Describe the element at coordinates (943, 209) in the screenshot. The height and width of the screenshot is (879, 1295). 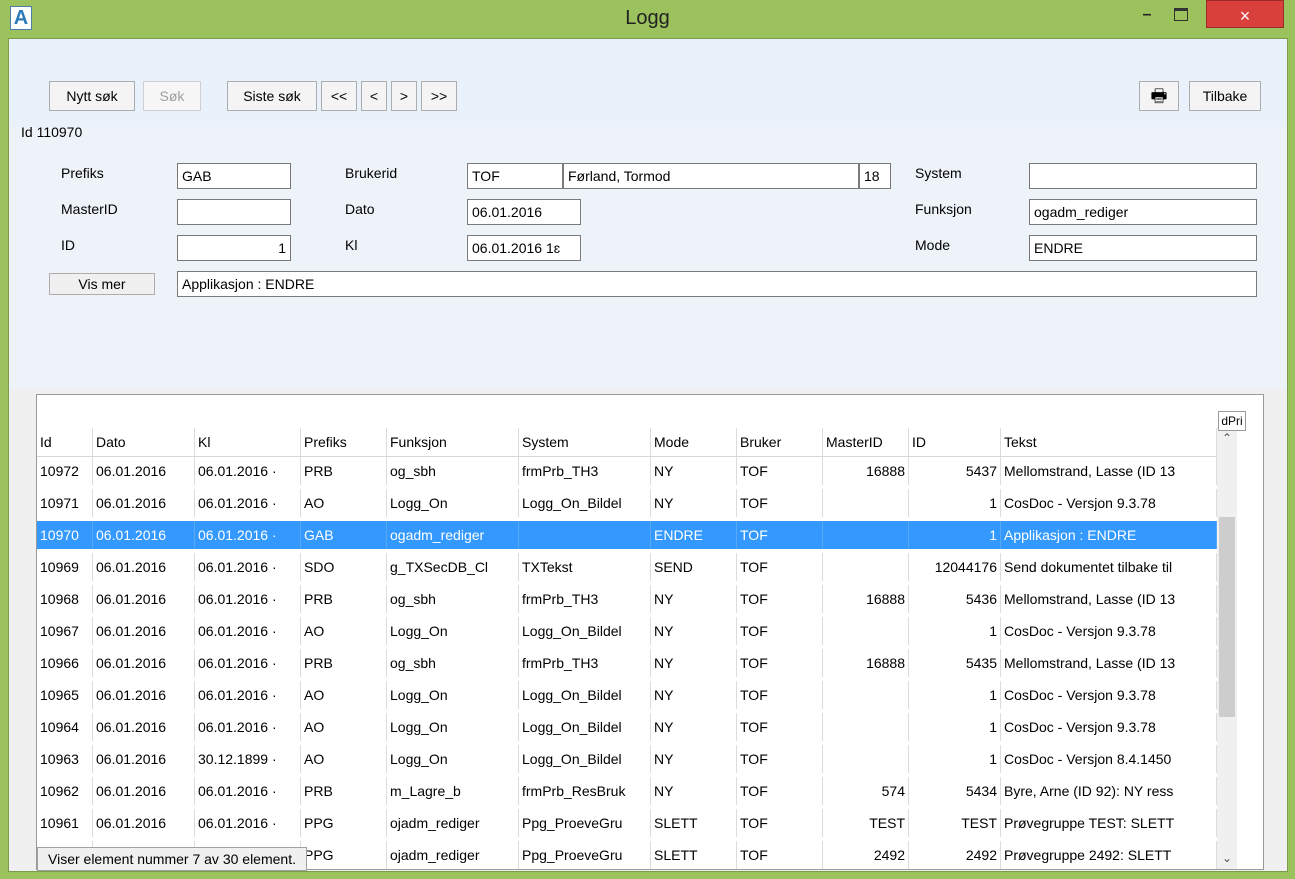
I see `funksjon-label: Funksjon` at that location.